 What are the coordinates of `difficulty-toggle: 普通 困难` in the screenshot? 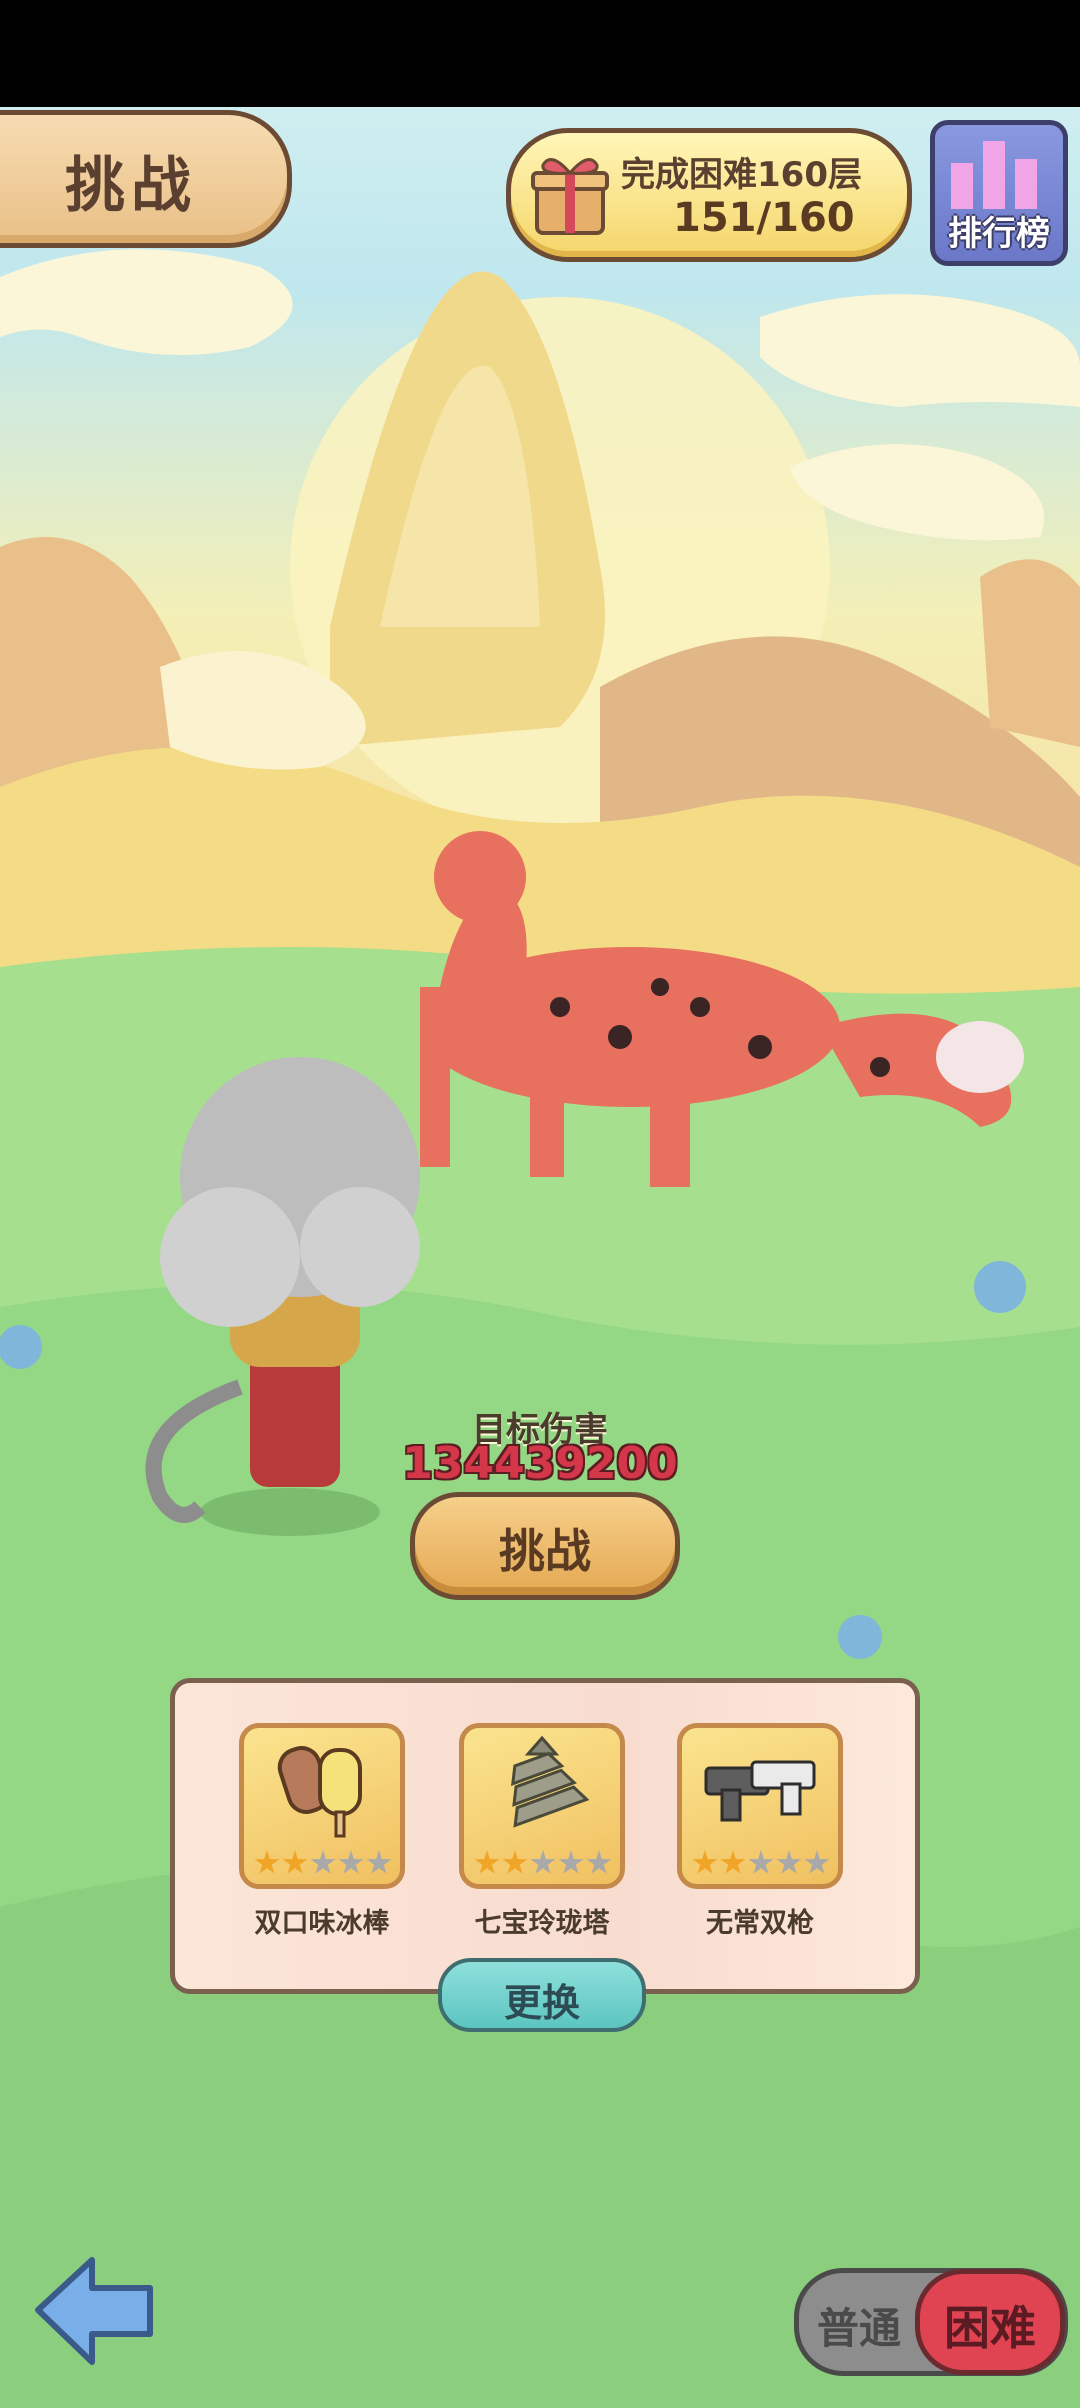 It's located at (931, 2322).